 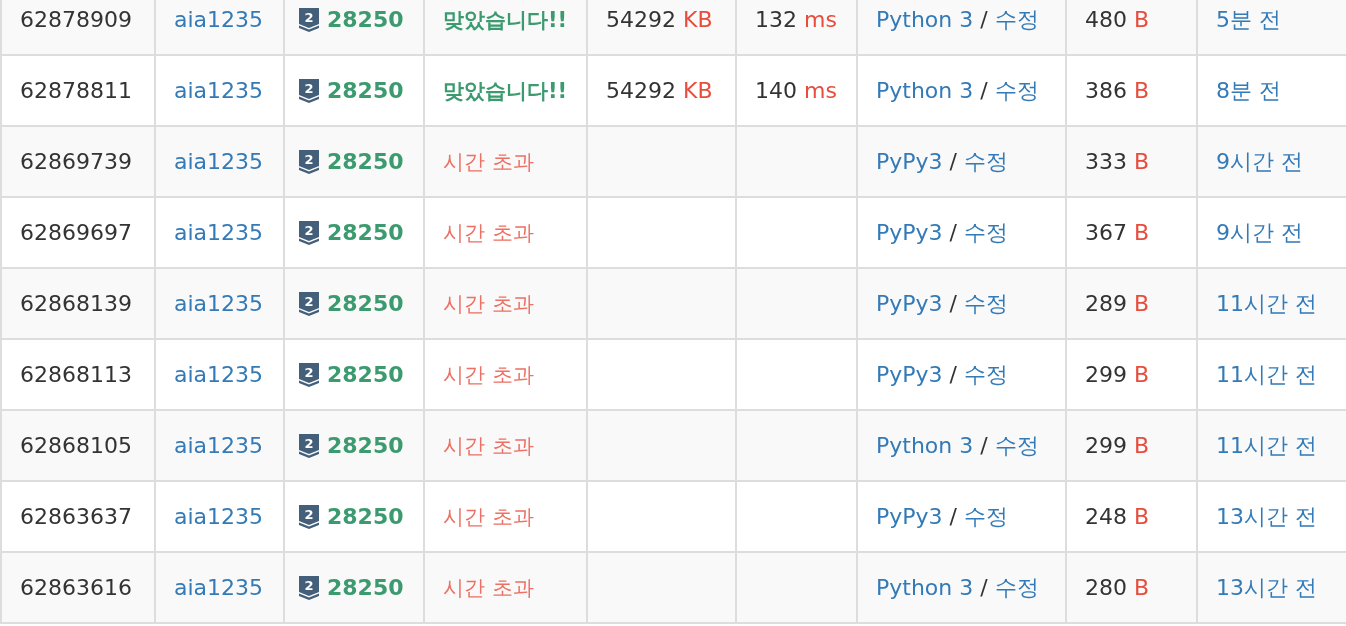 I want to click on submission-id: 62863616, so click(x=76, y=587).